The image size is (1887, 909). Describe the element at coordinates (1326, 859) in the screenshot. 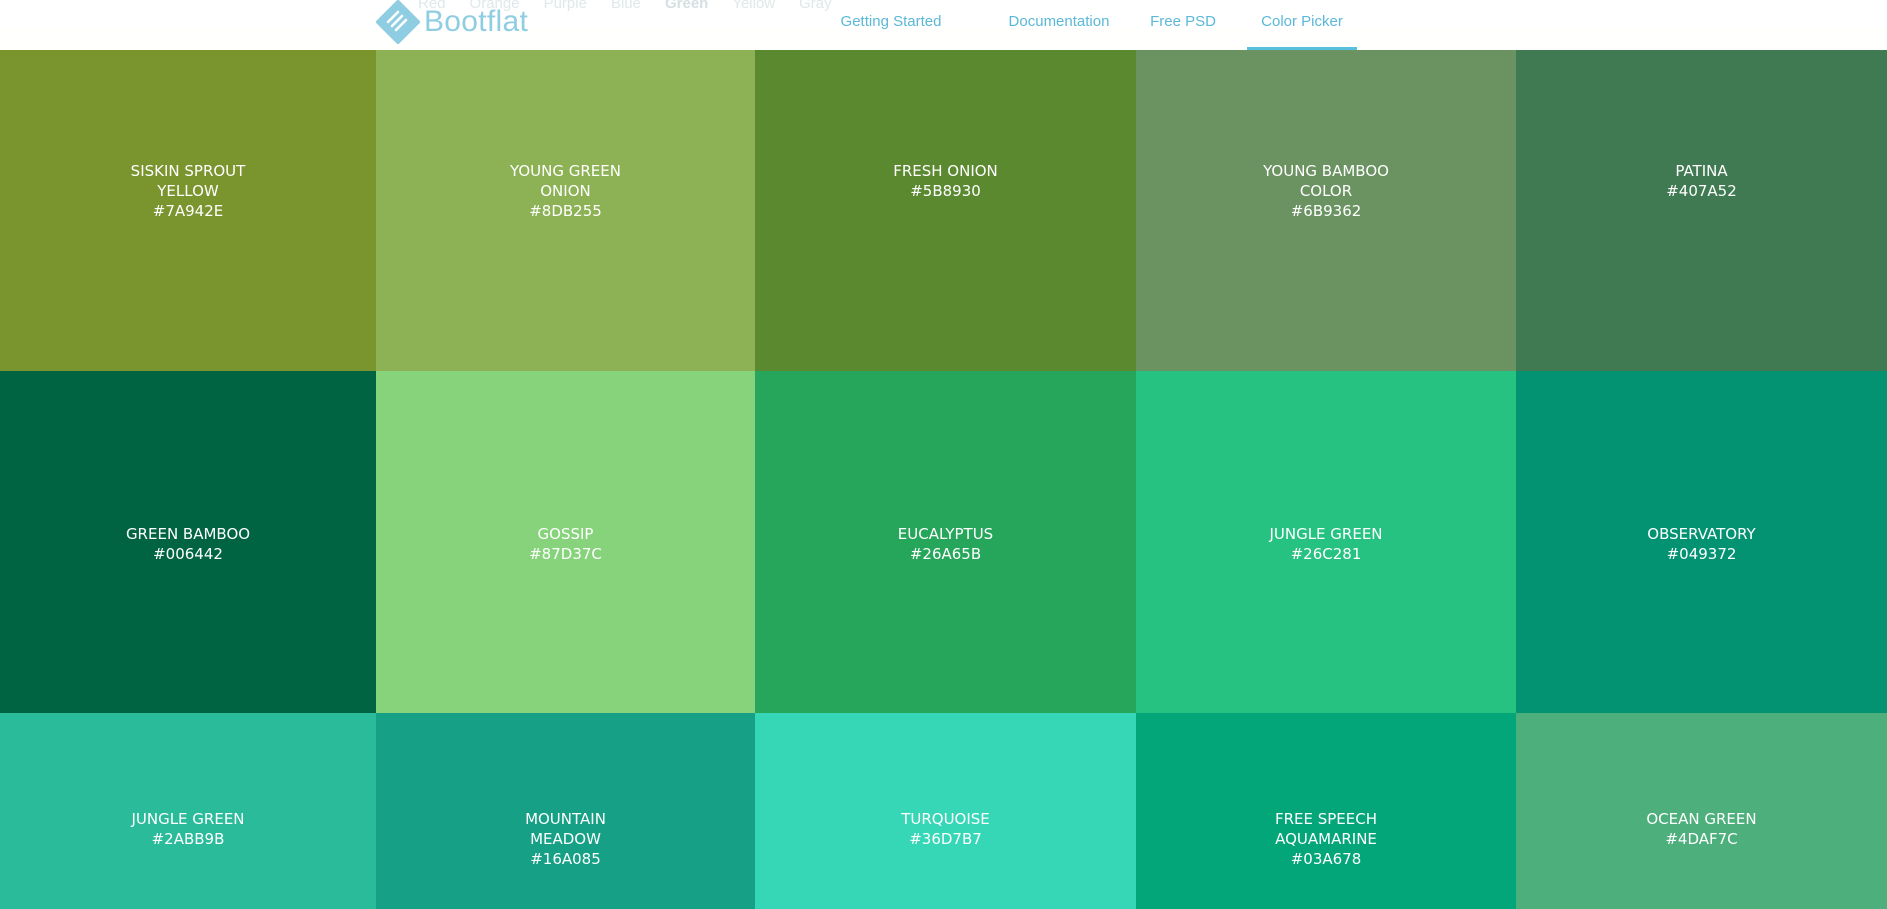

I see `swatch-hex: #03A678` at that location.